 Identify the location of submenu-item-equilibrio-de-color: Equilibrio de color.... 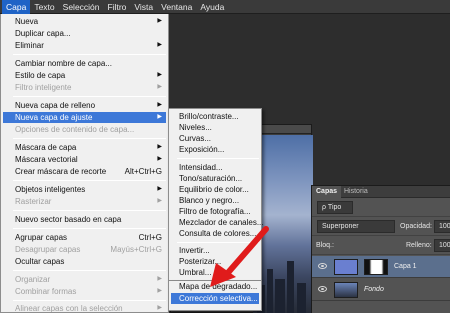
(215, 189).